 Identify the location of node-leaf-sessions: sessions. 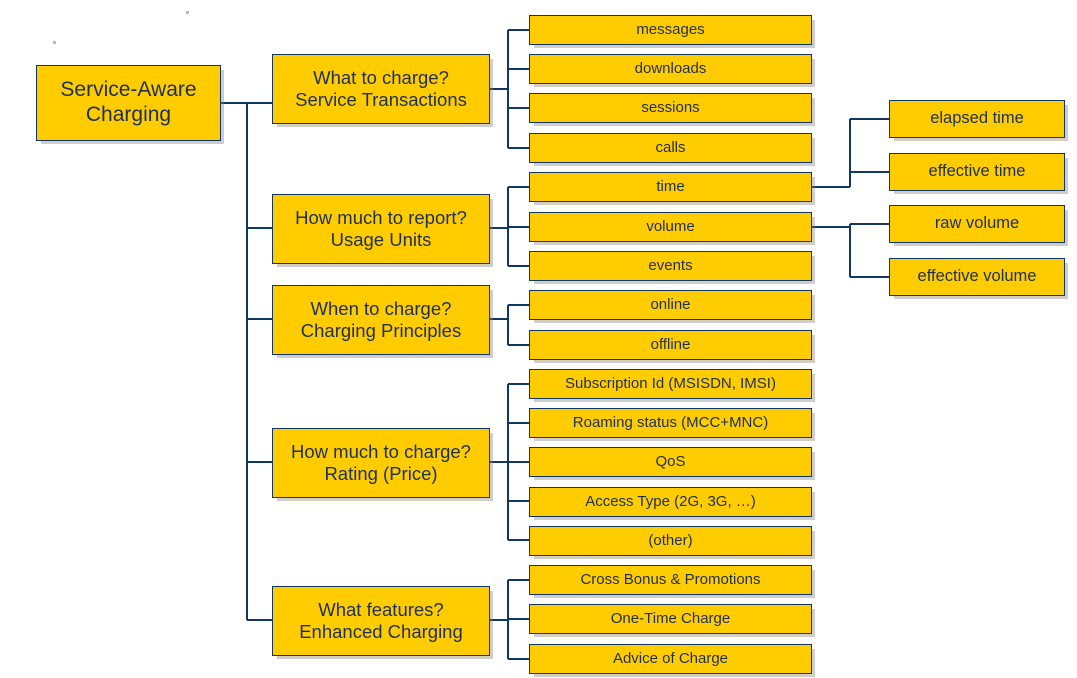
(670, 108).